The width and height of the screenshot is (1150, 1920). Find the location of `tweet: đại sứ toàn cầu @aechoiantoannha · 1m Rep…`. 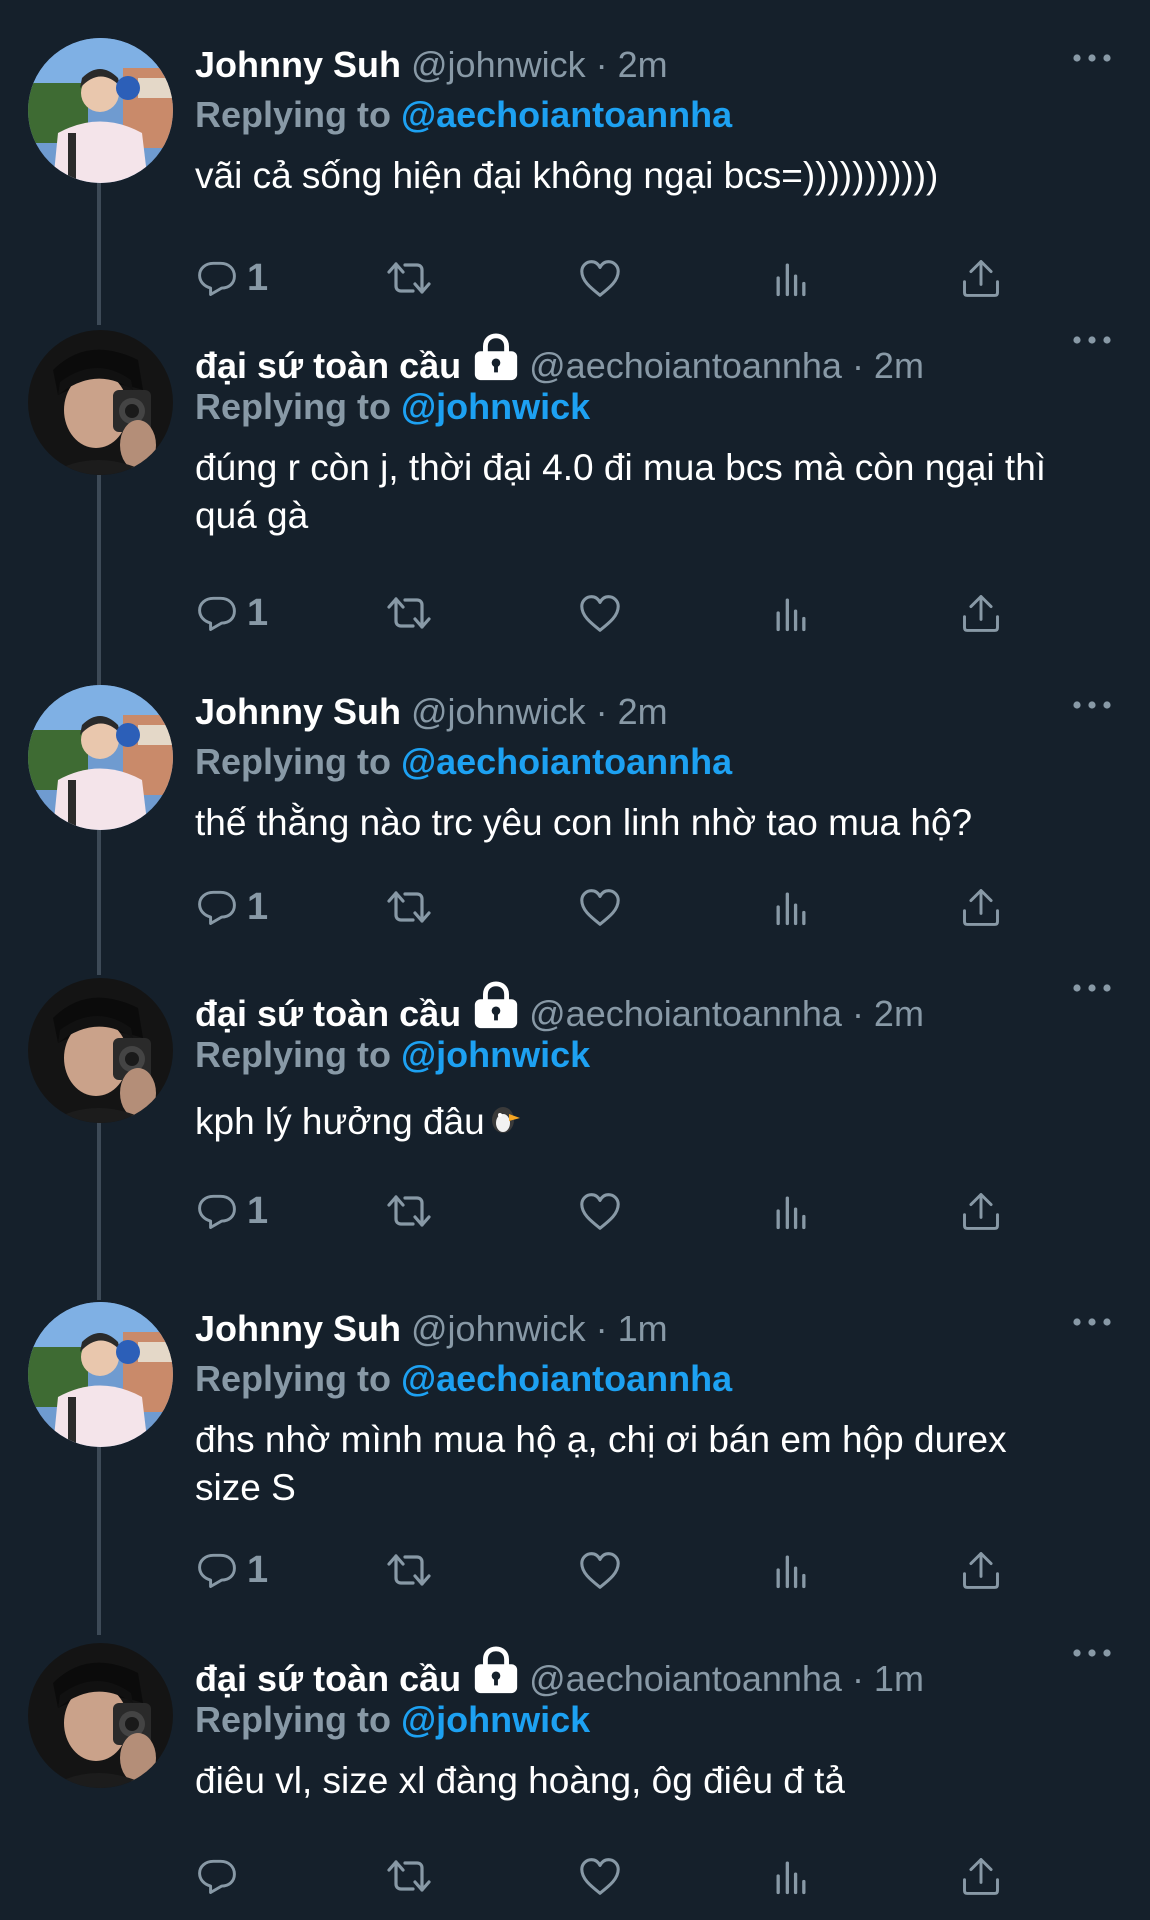

tweet: đại sứ toàn cầu @aechoiantoannha · 1m Rep… is located at coordinates (575, 1778).